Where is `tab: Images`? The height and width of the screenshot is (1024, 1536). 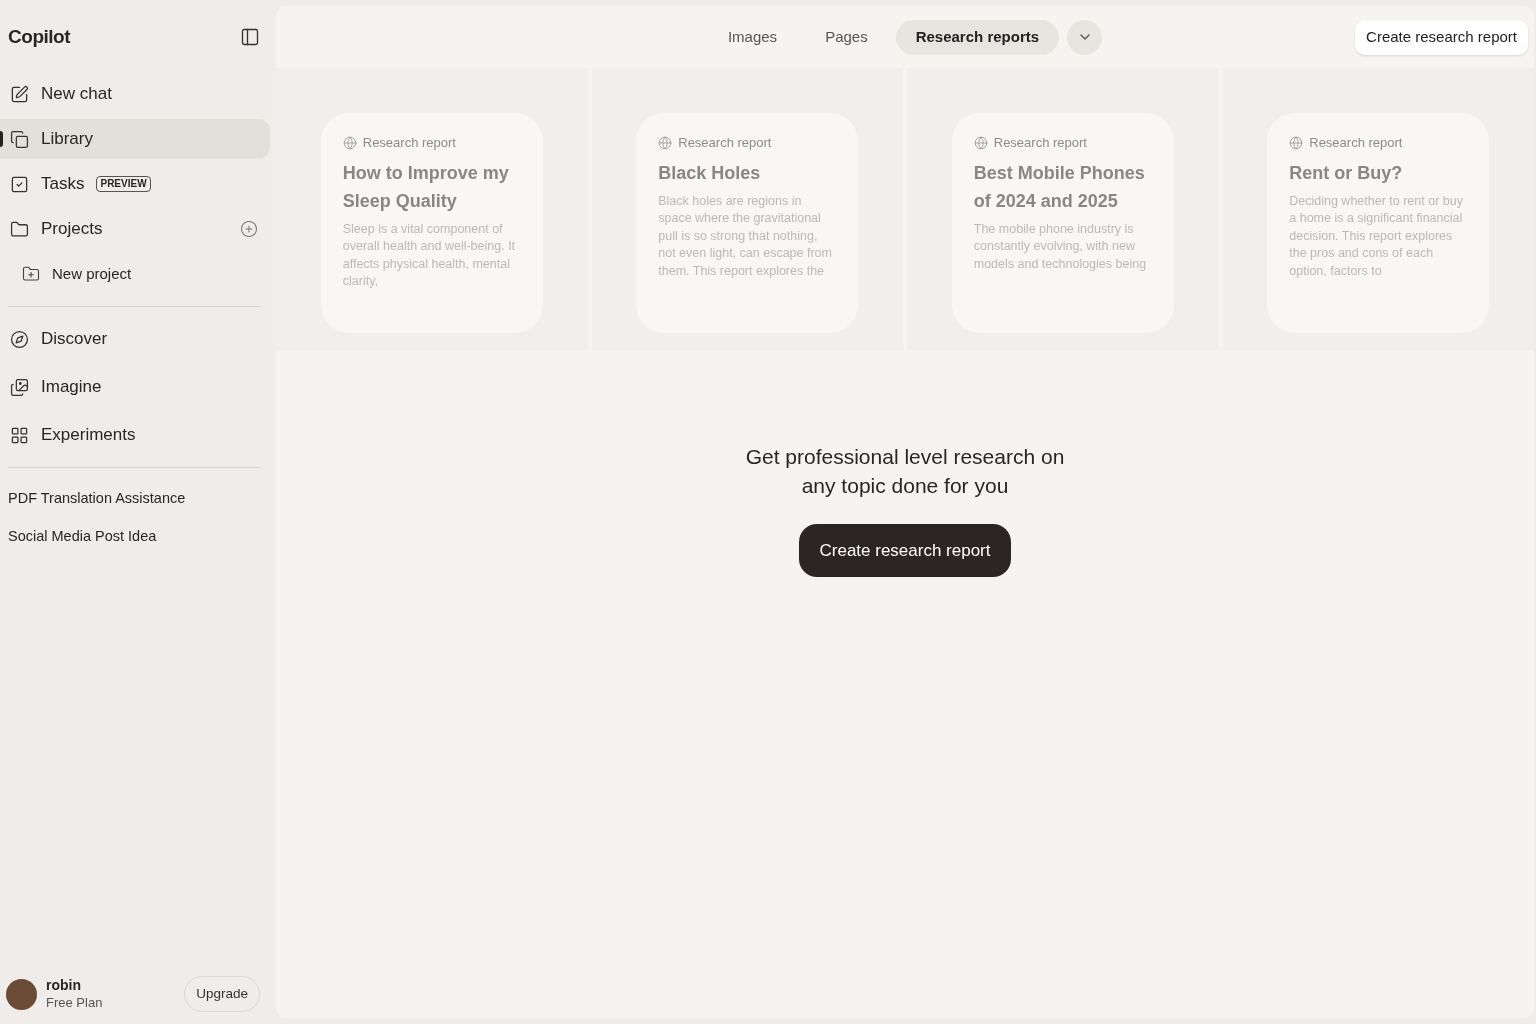 tab: Images is located at coordinates (752, 37).